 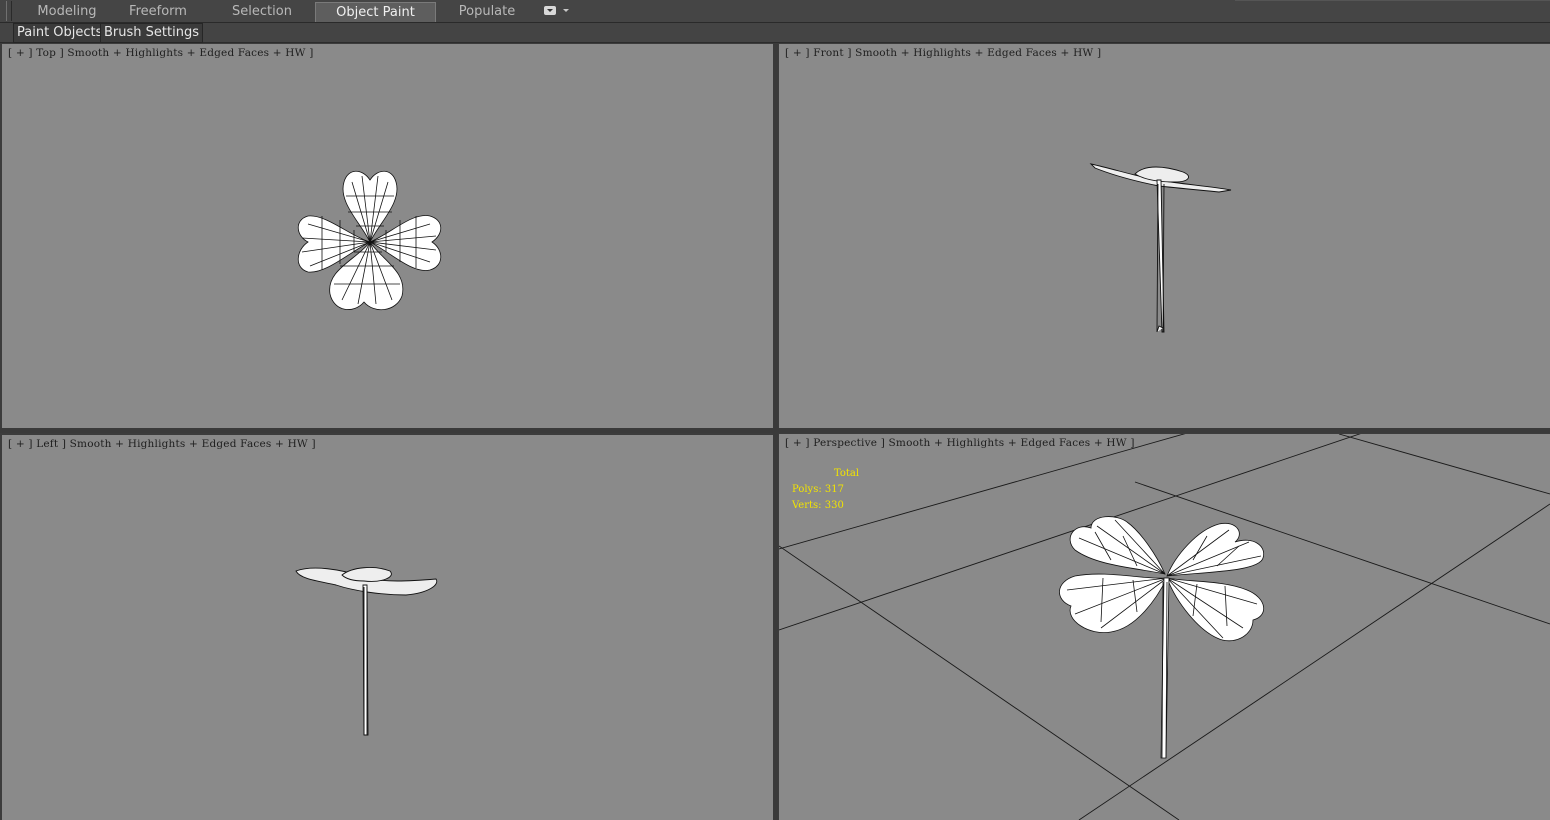 What do you see at coordinates (557, 11) in the screenshot?
I see `ribbon-options-dropdown` at bounding box center [557, 11].